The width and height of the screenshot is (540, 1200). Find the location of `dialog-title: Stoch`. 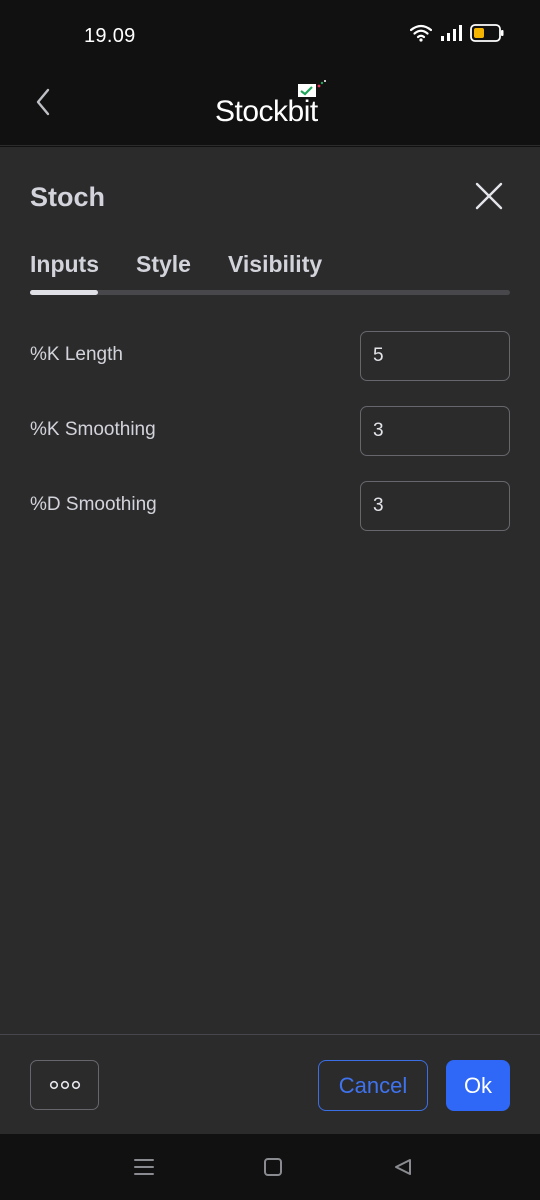

dialog-title: Stoch is located at coordinates (68, 197).